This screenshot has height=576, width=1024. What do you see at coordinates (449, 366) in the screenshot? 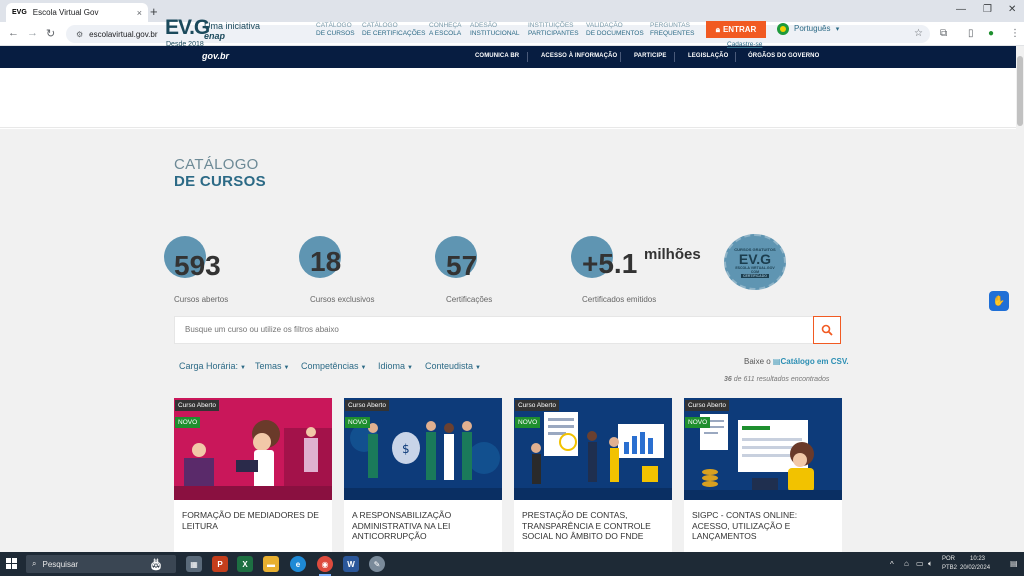
I see `filter-label: Conteudista` at bounding box center [449, 366].